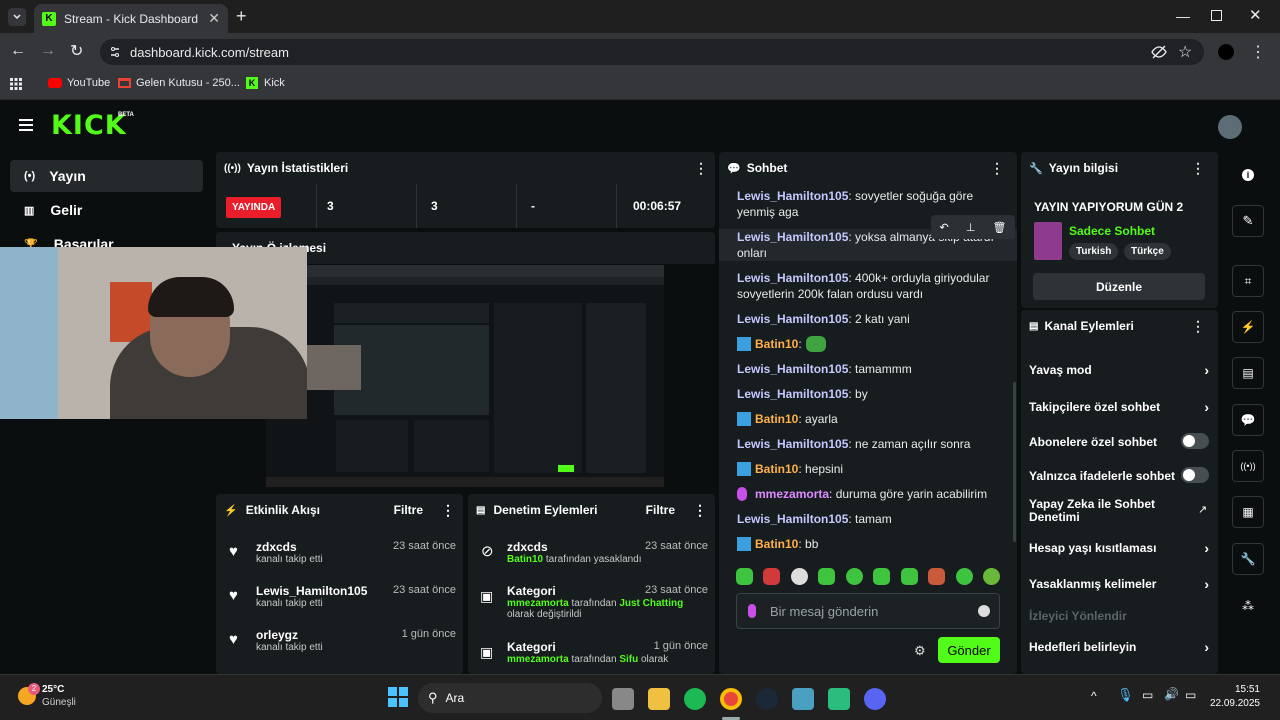  Describe the element at coordinates (1190, 695) in the screenshot. I see `battery-icon: ▭` at that location.